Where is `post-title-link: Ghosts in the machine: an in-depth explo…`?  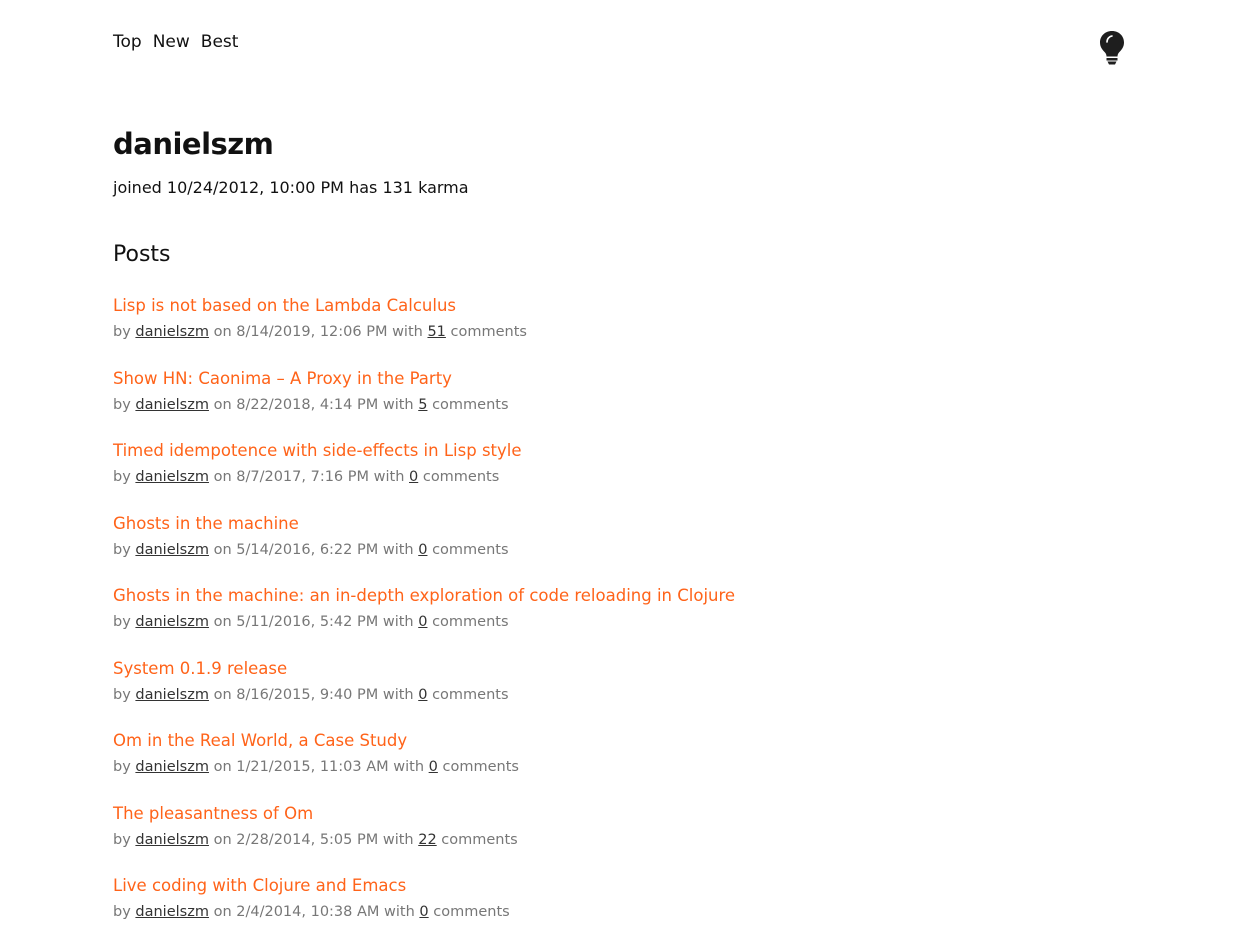 post-title-link: Ghosts in the machine: an in-depth explo… is located at coordinates (424, 596).